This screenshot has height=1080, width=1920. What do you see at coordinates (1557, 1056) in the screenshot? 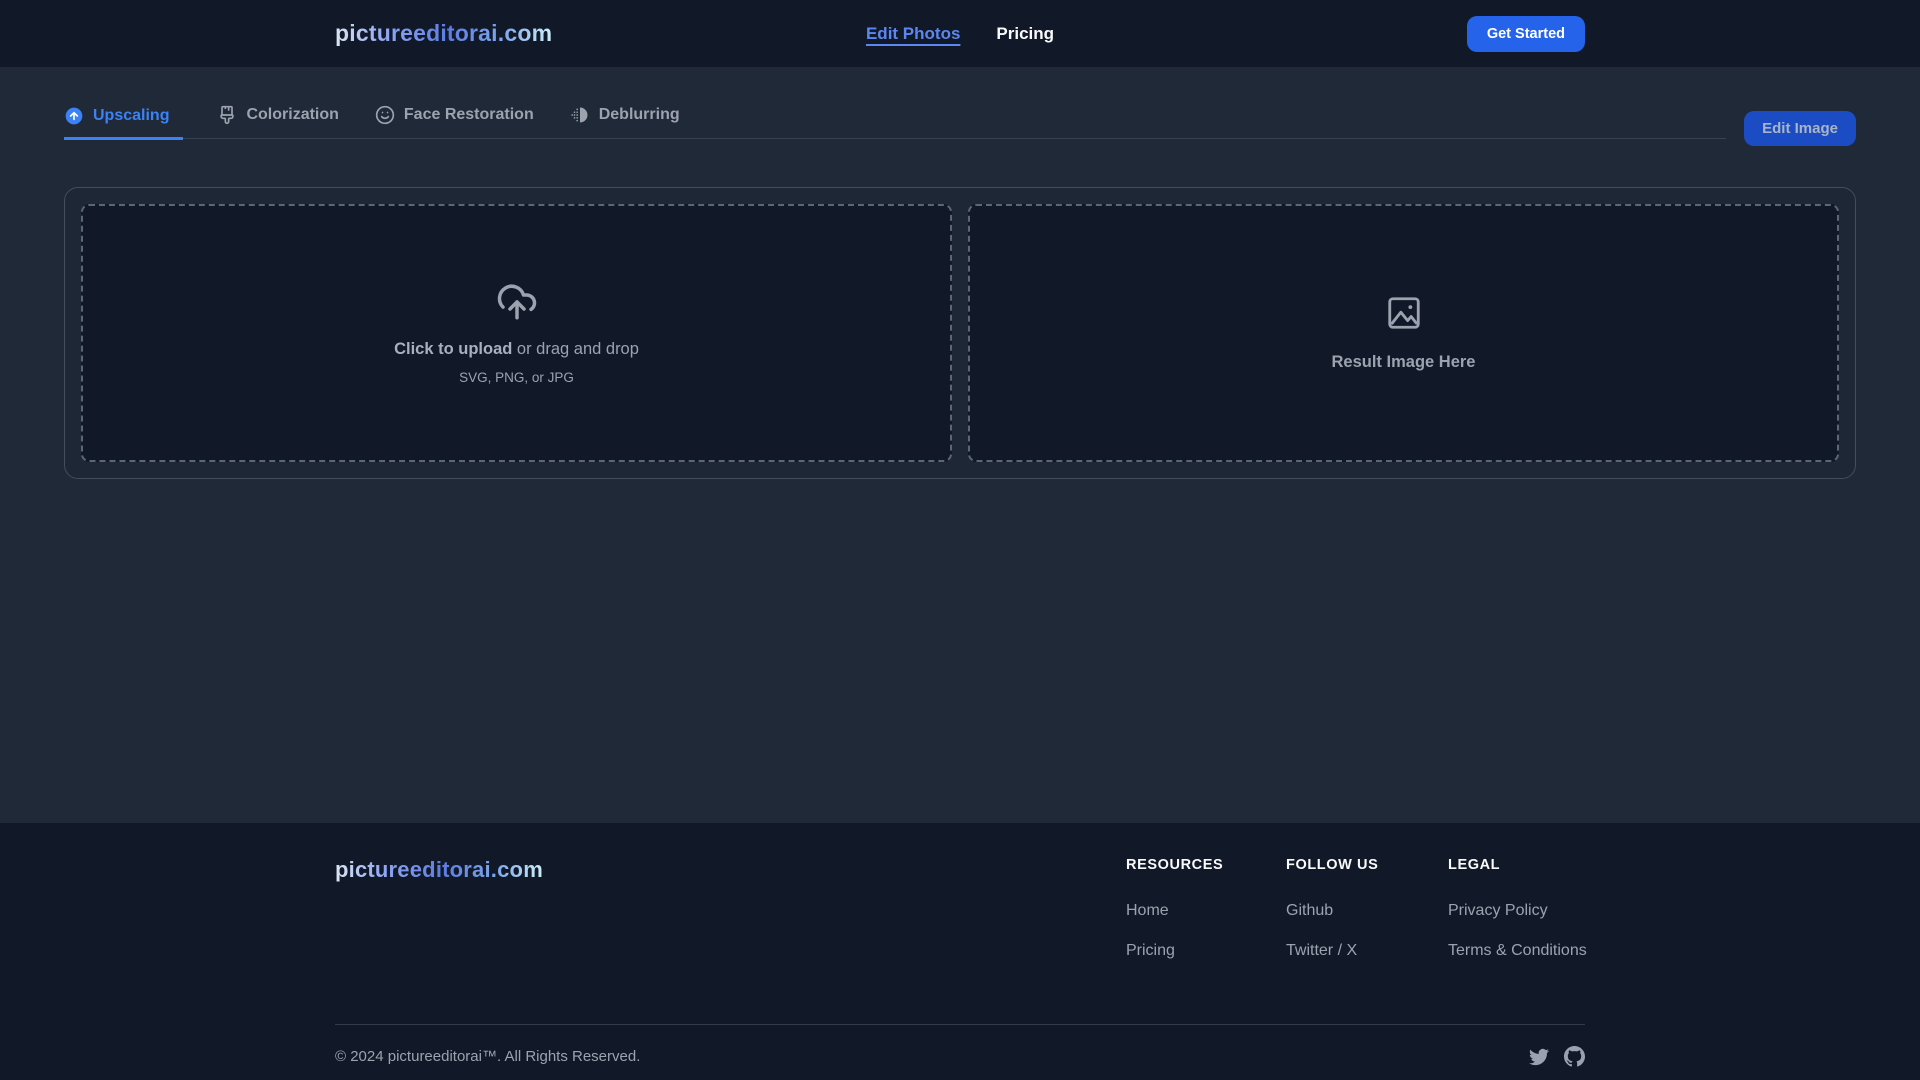
I see `social-links` at bounding box center [1557, 1056].